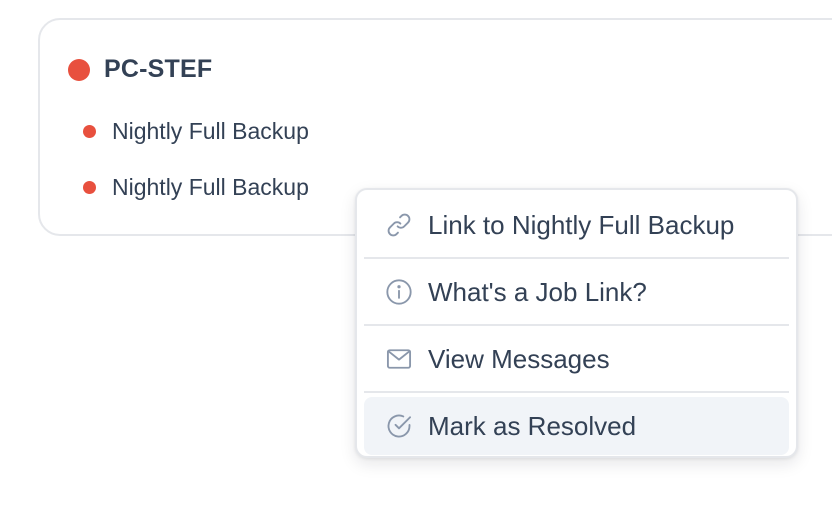  Describe the element at coordinates (399, 225) in the screenshot. I see `link-icon` at that location.